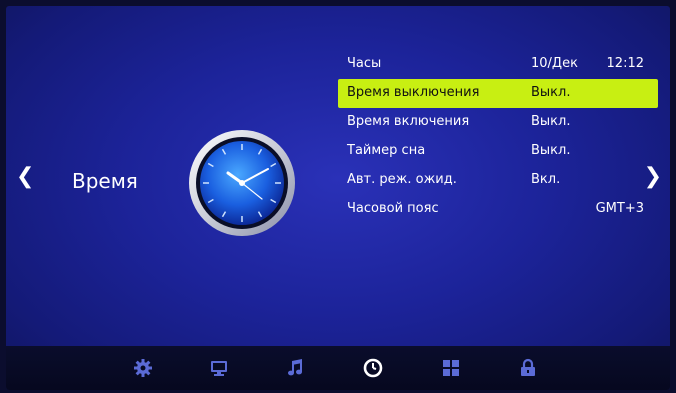 Image resolution: width=676 pixels, height=393 pixels. I want to click on menu-item-label: Таймер сна, so click(386, 150).